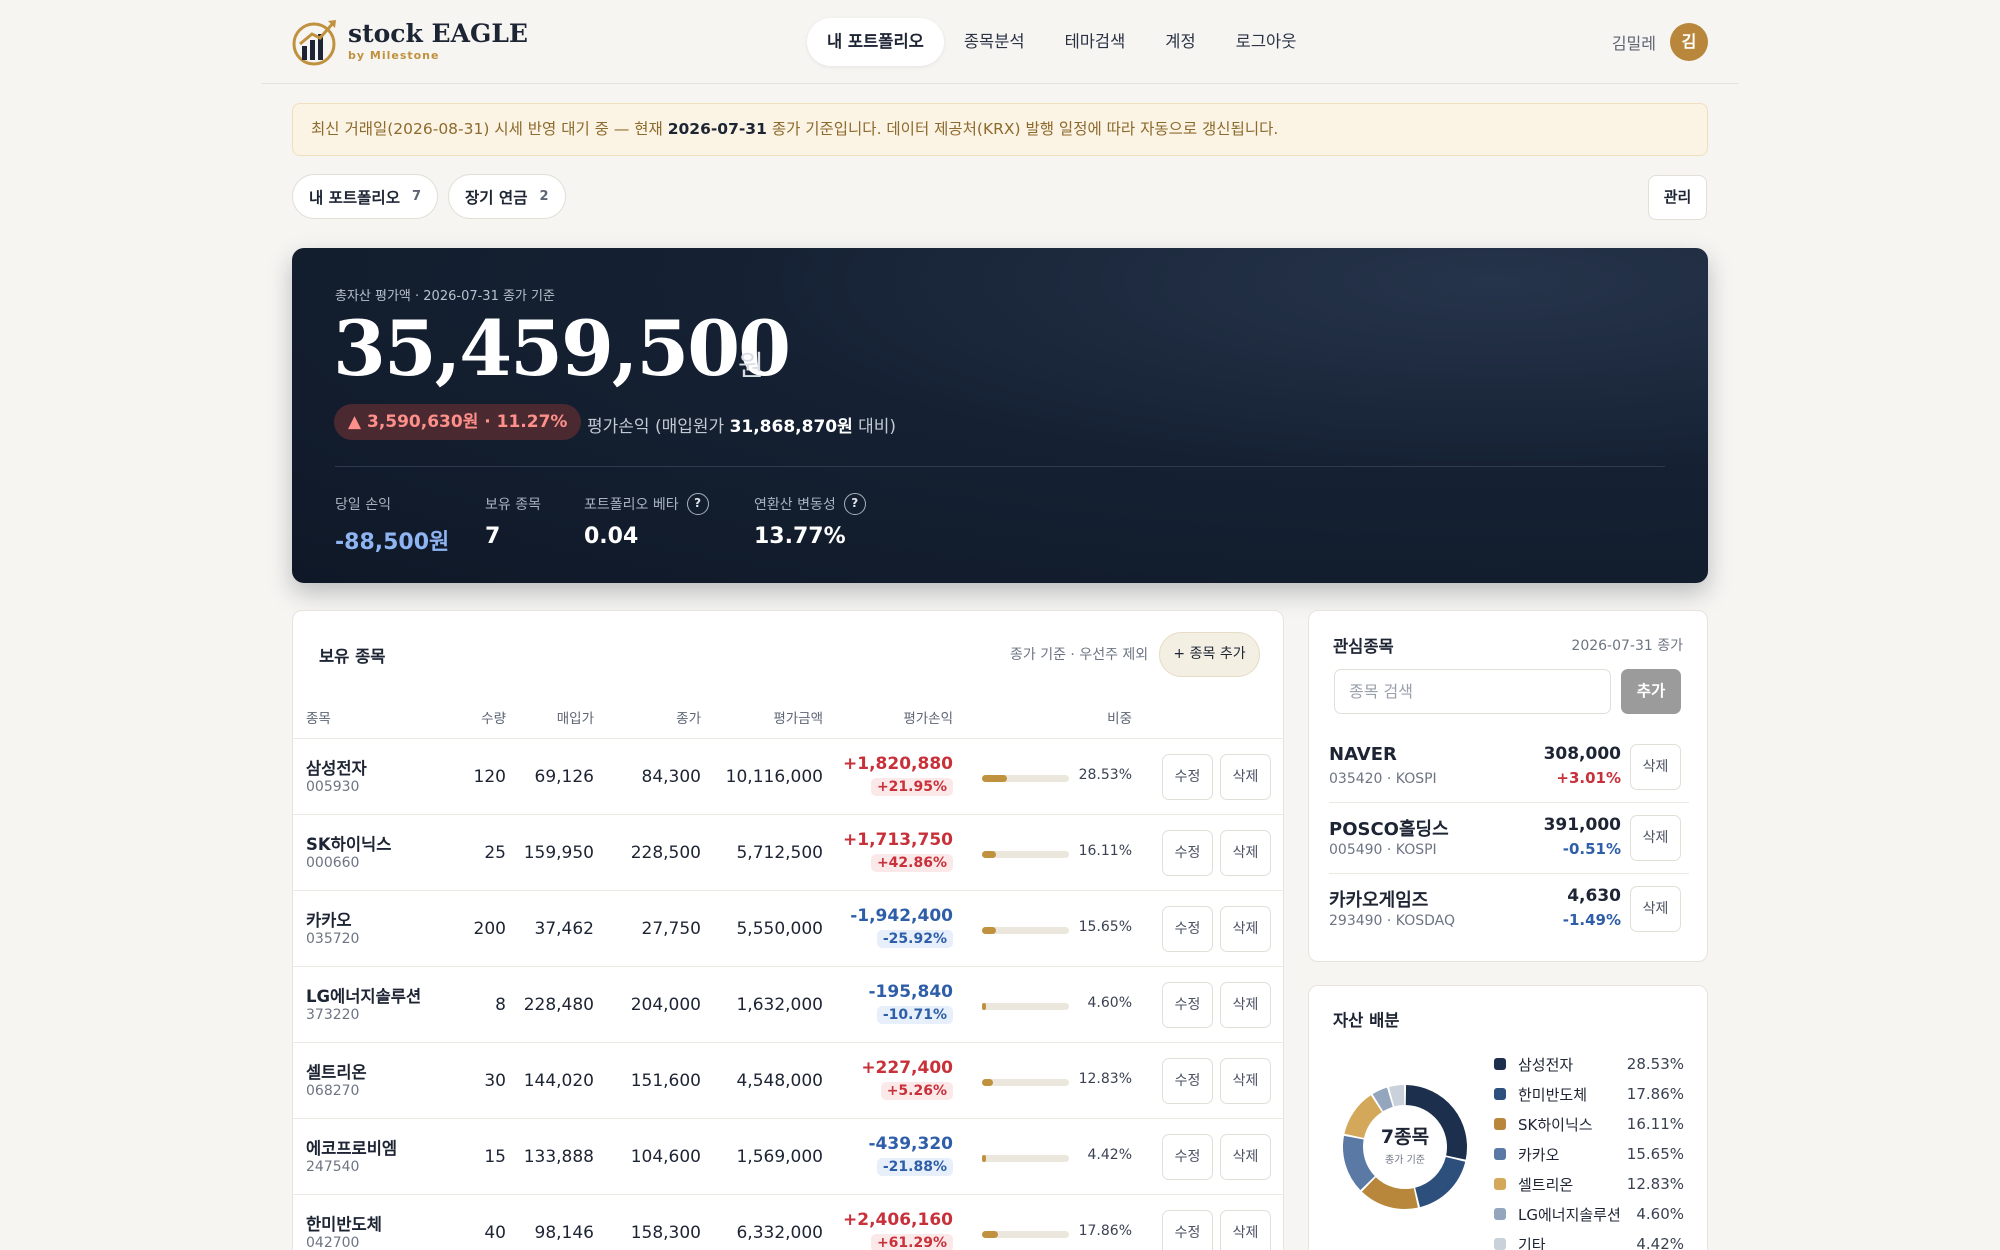 The width and height of the screenshot is (2000, 1250). I want to click on stock-name: LG에너지솔루션, so click(363, 995).